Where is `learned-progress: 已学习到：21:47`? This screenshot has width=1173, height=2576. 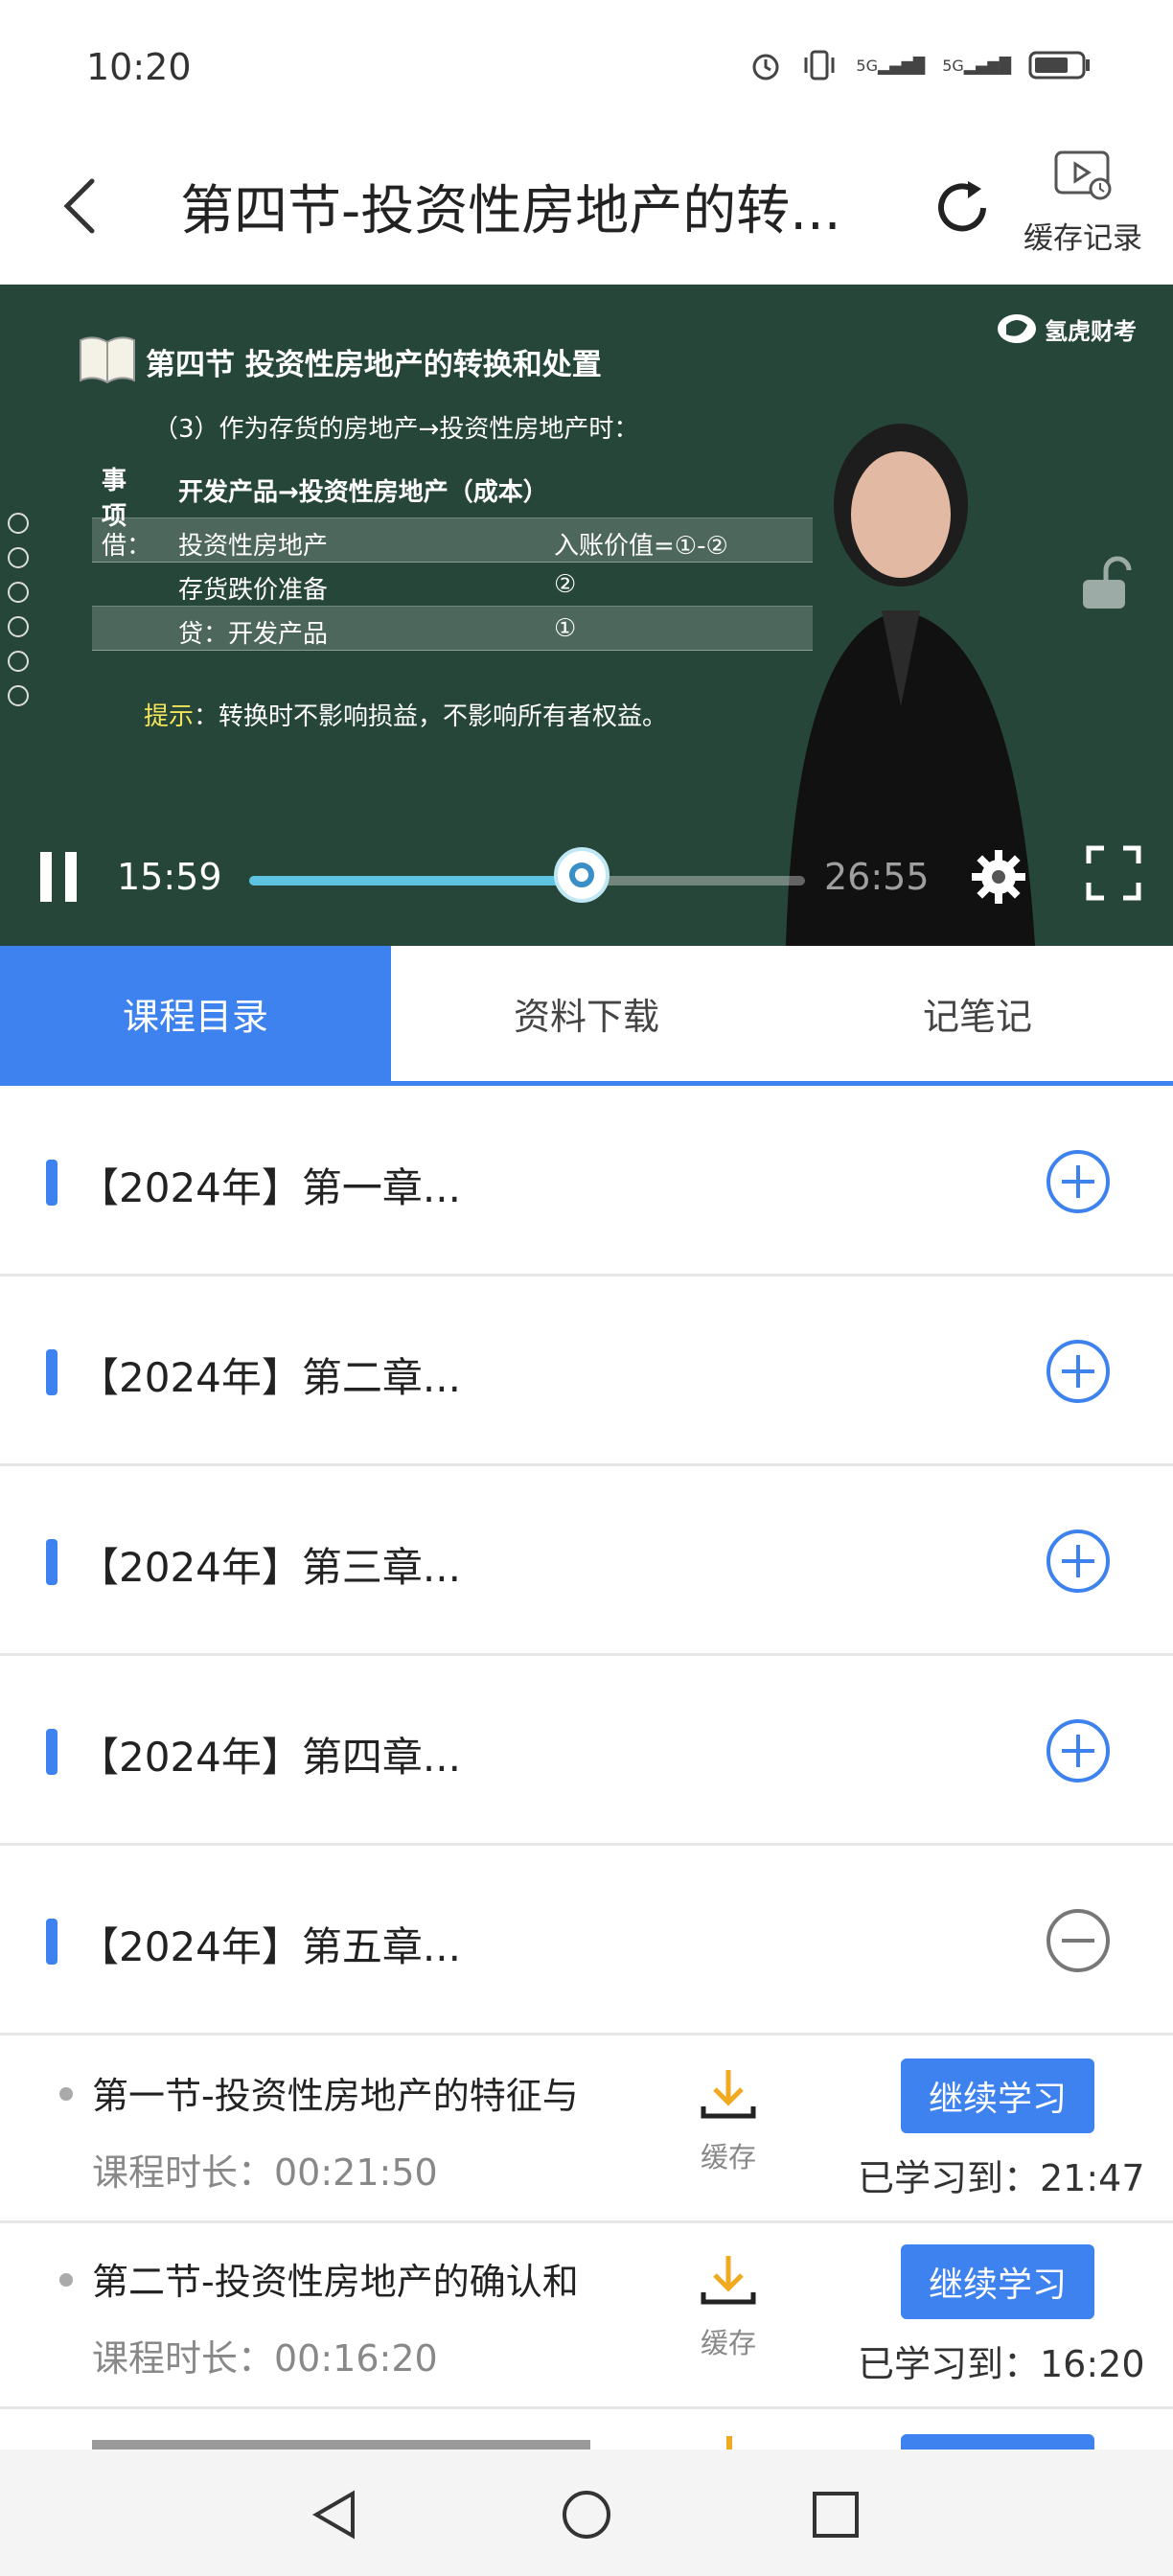
learned-progress: 已学习到：21:47 is located at coordinates (1001, 2178).